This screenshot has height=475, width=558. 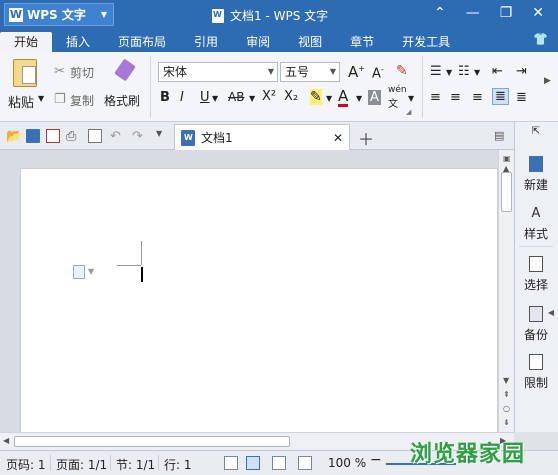 What do you see at coordinates (435, 97) in the screenshot?
I see `align-left-icon: ≡` at bounding box center [435, 97].